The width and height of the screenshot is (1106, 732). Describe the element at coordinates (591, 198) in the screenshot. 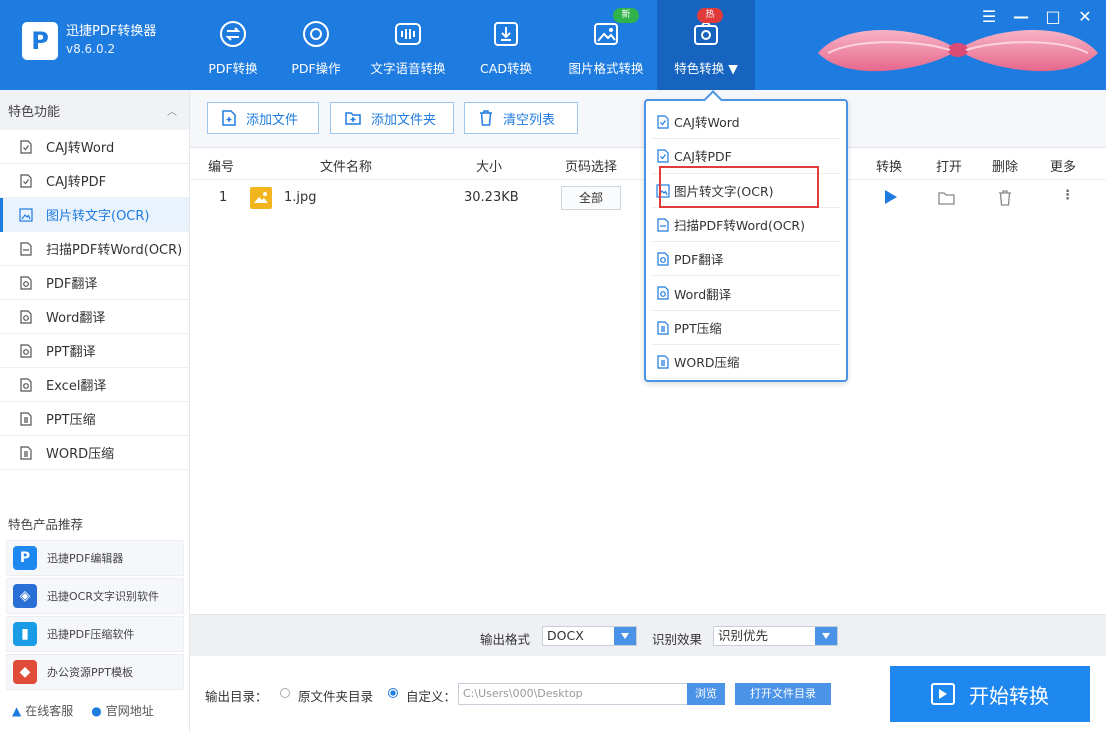

I see `page-select-button: 全部` at that location.